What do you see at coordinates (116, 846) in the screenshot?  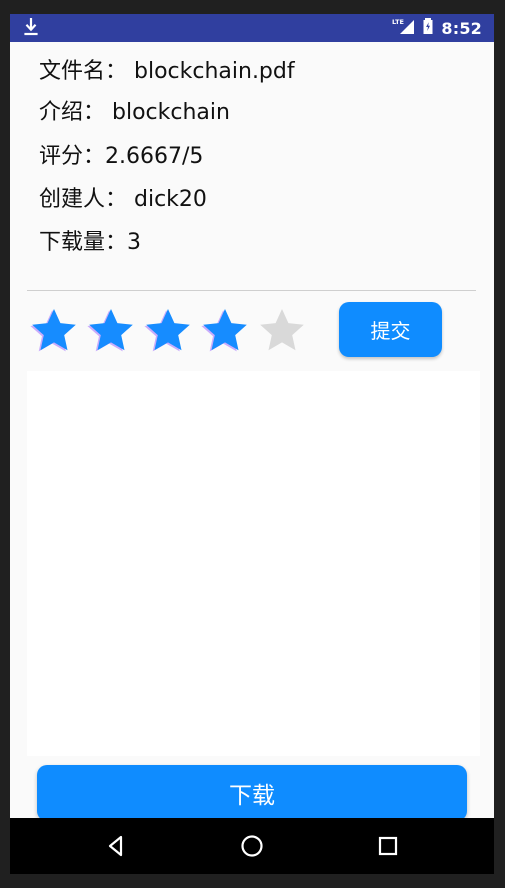 I see `back-icon` at bounding box center [116, 846].